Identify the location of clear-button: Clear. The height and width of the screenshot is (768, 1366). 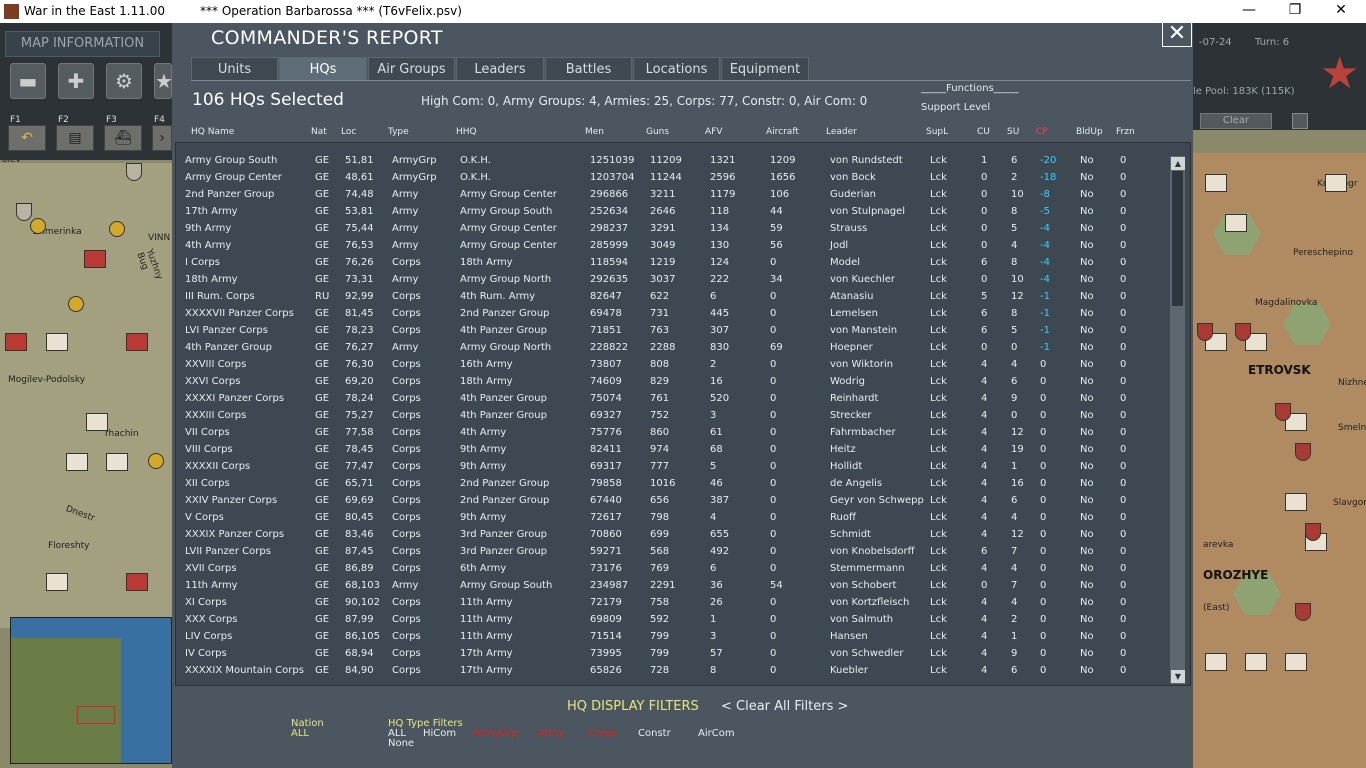
(1236, 121).